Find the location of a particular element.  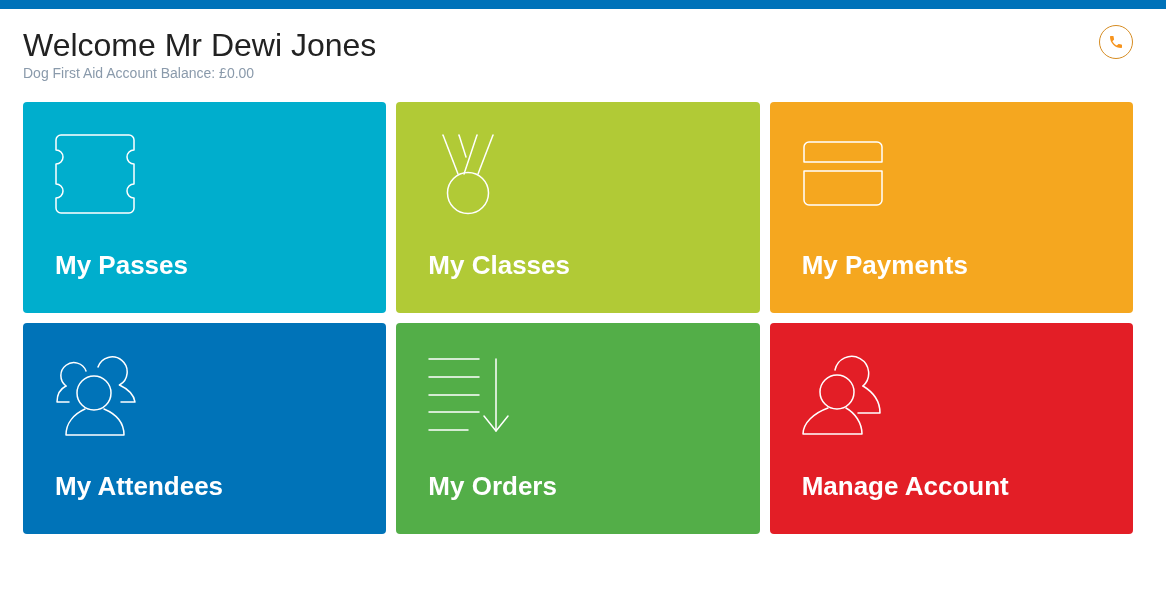

people-group-icon is located at coordinates (96, 396).